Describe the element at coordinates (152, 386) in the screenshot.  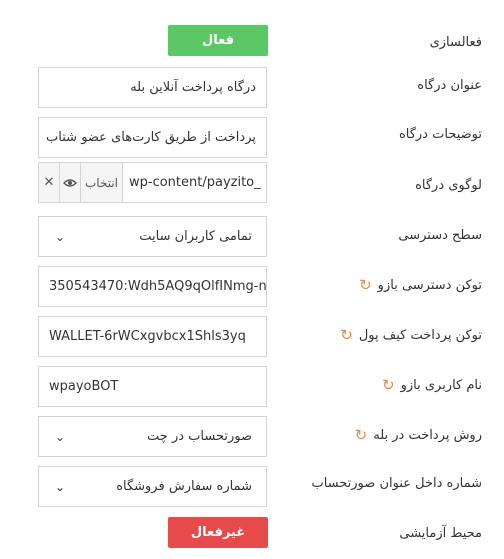
I see `bot-username-input: wpayoBOT` at that location.